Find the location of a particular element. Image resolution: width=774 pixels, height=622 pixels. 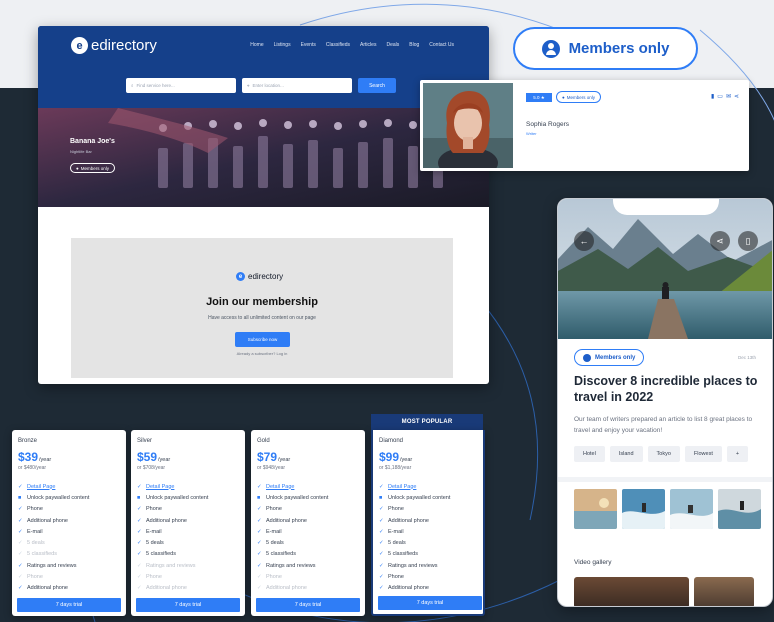

feature-item: ✓ Phone is located at coordinates (70, 576).